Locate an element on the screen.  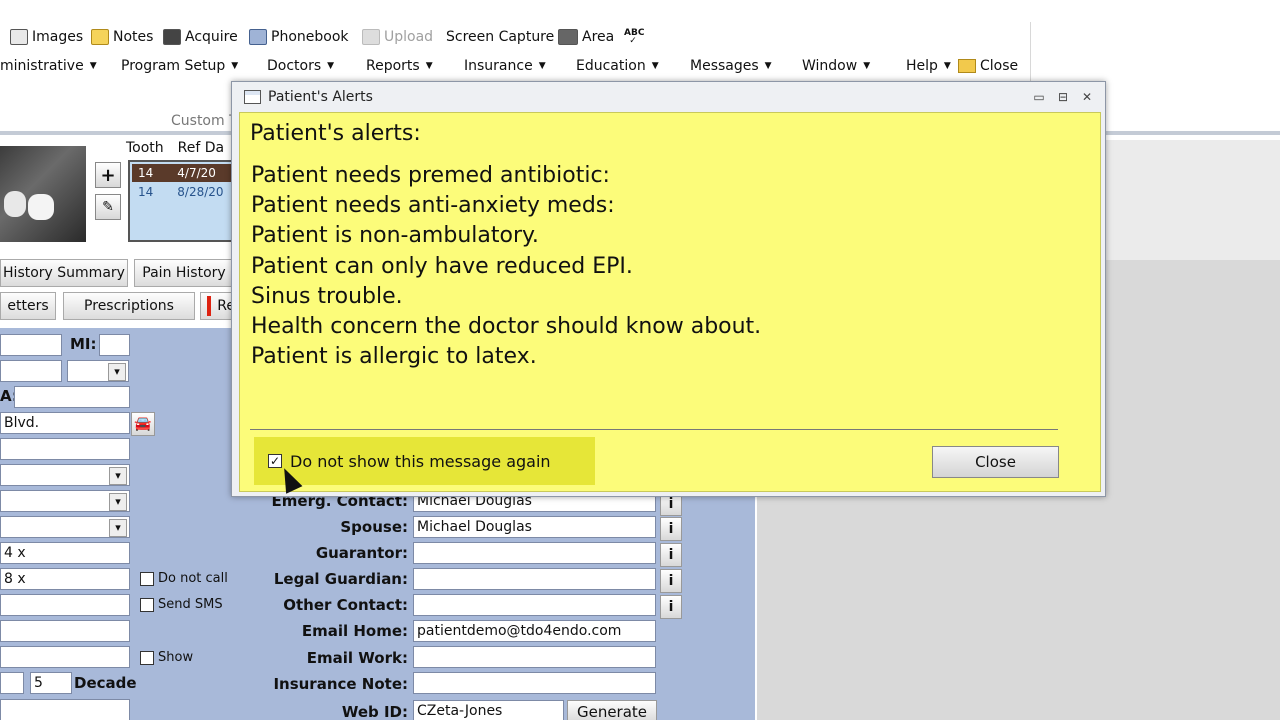
legal-guardian-field is located at coordinates (534, 579).